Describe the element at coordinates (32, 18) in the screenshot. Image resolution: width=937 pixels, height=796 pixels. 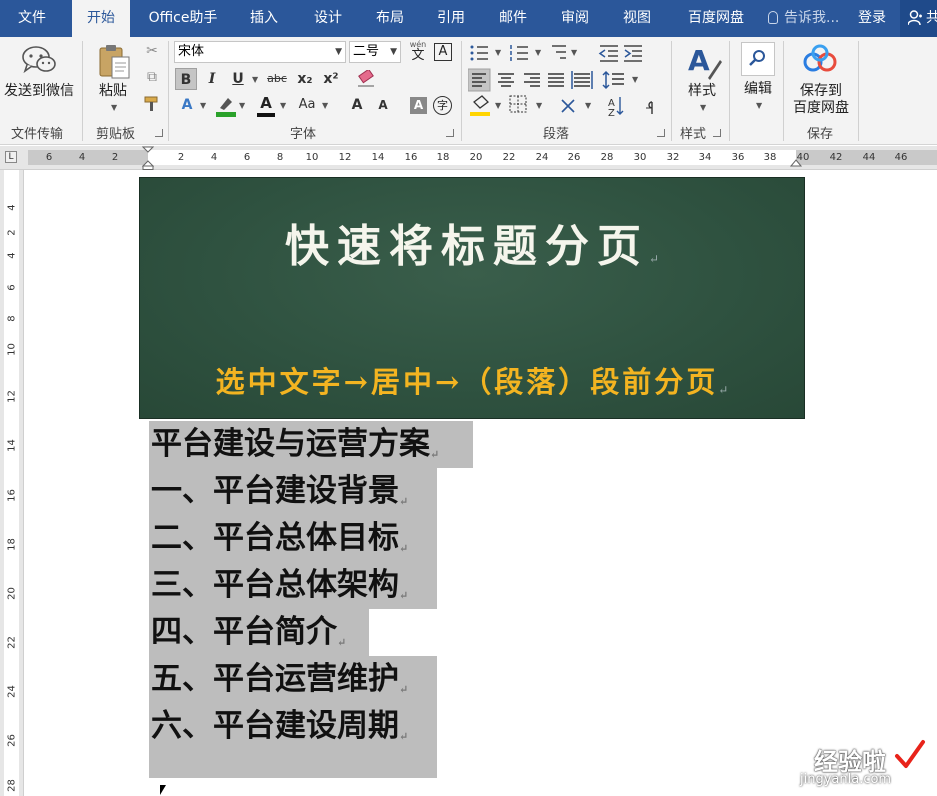
I see `tab-file: 文件` at that location.